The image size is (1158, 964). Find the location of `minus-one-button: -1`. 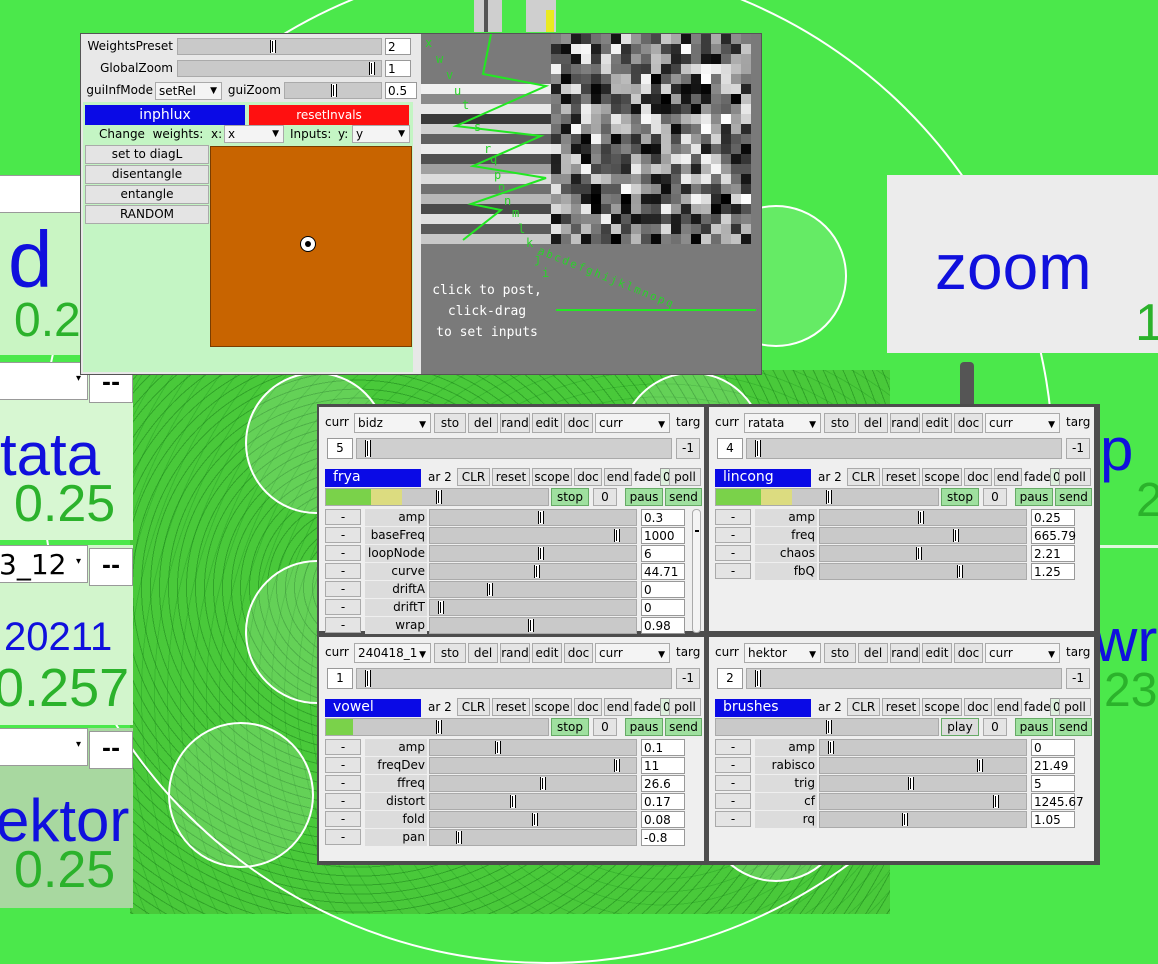

minus-one-button: -1 is located at coordinates (688, 678).